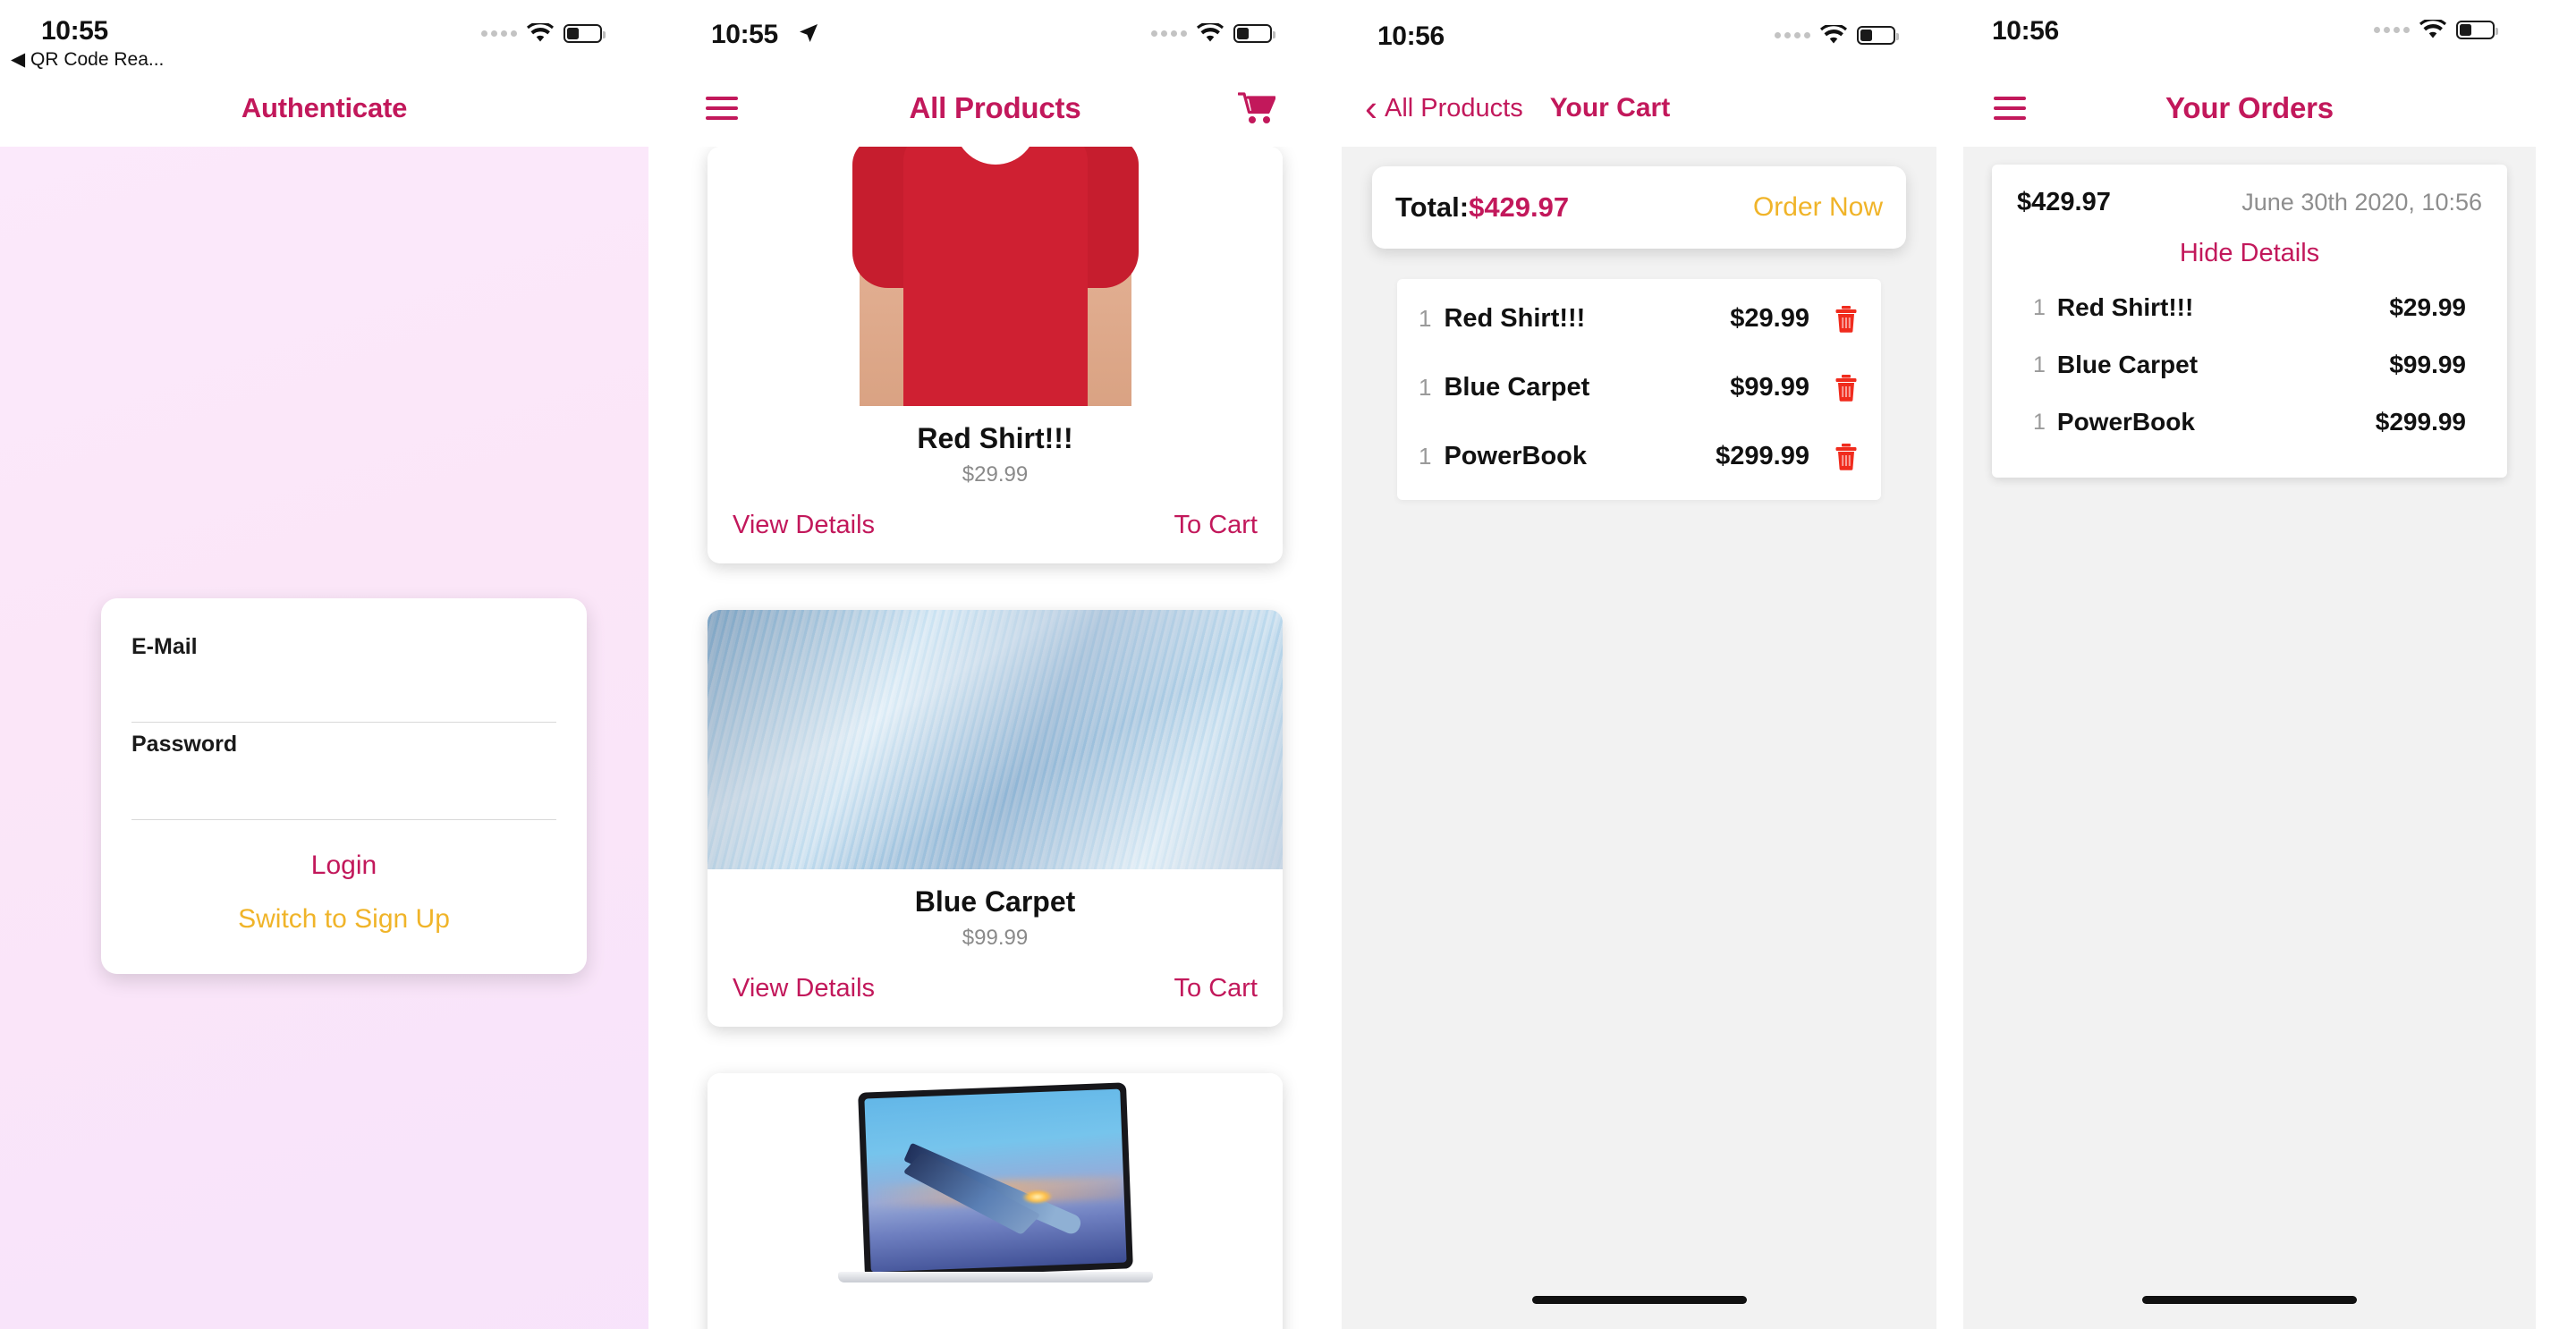  Describe the element at coordinates (995, 438) in the screenshot. I see `product-name: Red Shirt!!!` at that location.